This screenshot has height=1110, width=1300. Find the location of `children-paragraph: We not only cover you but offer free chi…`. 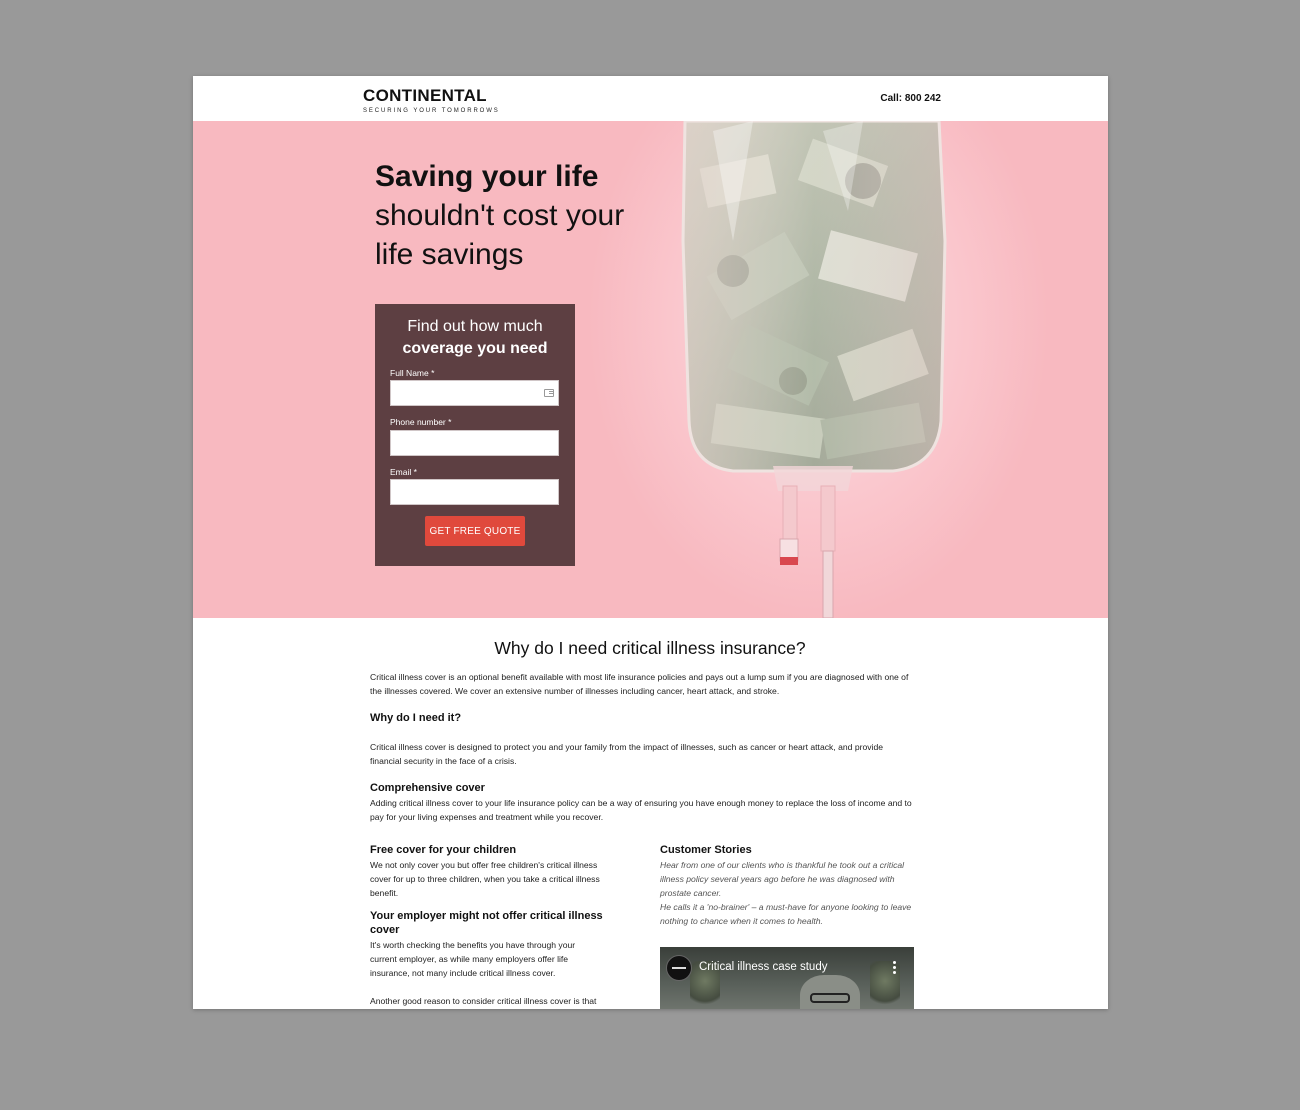

children-paragraph: We not only cover you but offer free chi… is located at coordinates (485, 879).